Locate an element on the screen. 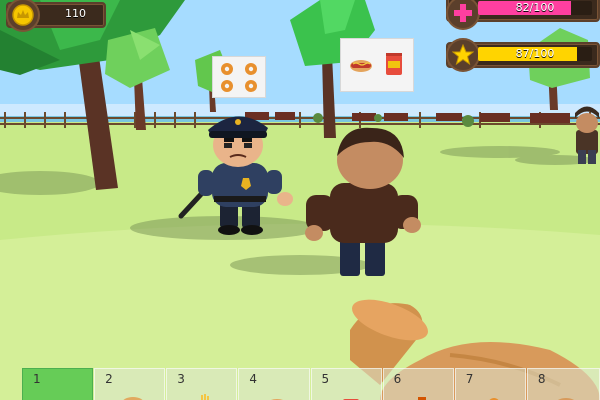  hotbar-slot-8: 8 is located at coordinates (563, 384).